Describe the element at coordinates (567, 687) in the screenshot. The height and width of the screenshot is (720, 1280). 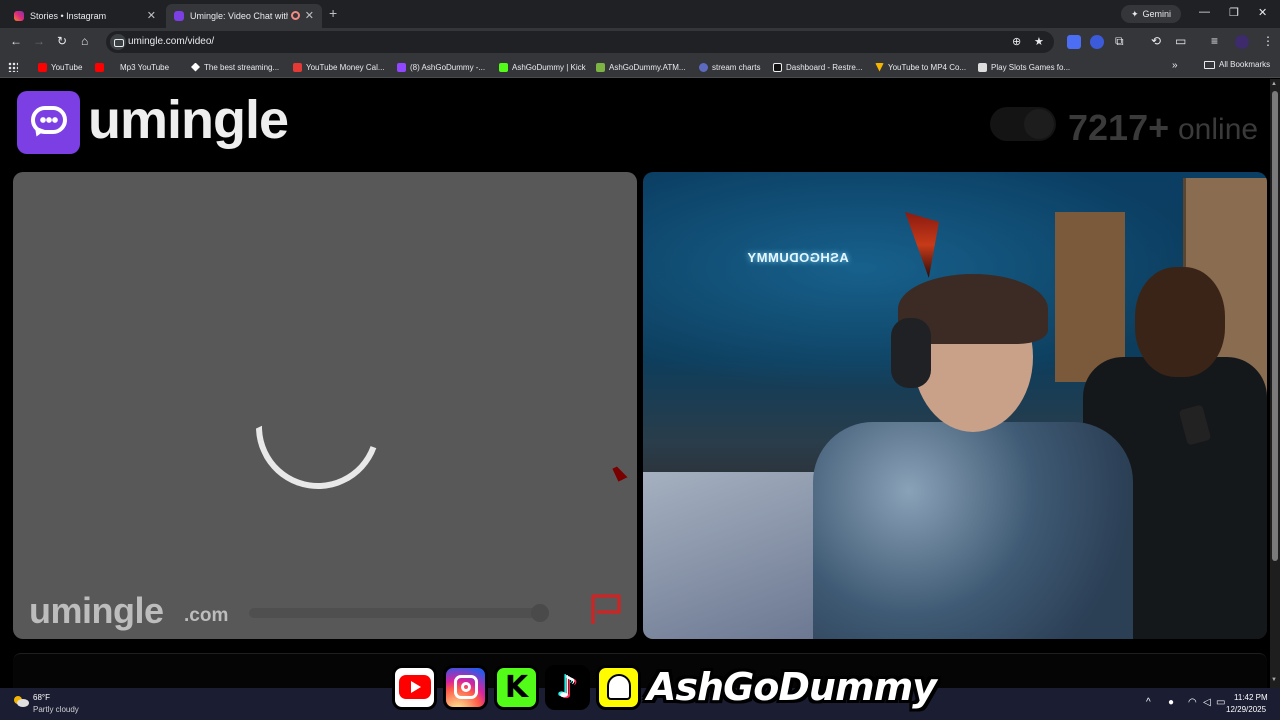
I see `tiktok-icon: ♪` at that location.